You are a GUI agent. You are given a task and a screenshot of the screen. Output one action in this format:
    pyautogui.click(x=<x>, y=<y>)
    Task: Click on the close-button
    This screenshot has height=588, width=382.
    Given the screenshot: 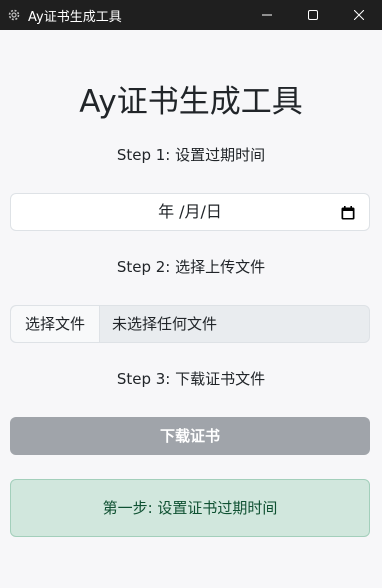 What is the action you would take?
    pyautogui.click(x=359, y=15)
    